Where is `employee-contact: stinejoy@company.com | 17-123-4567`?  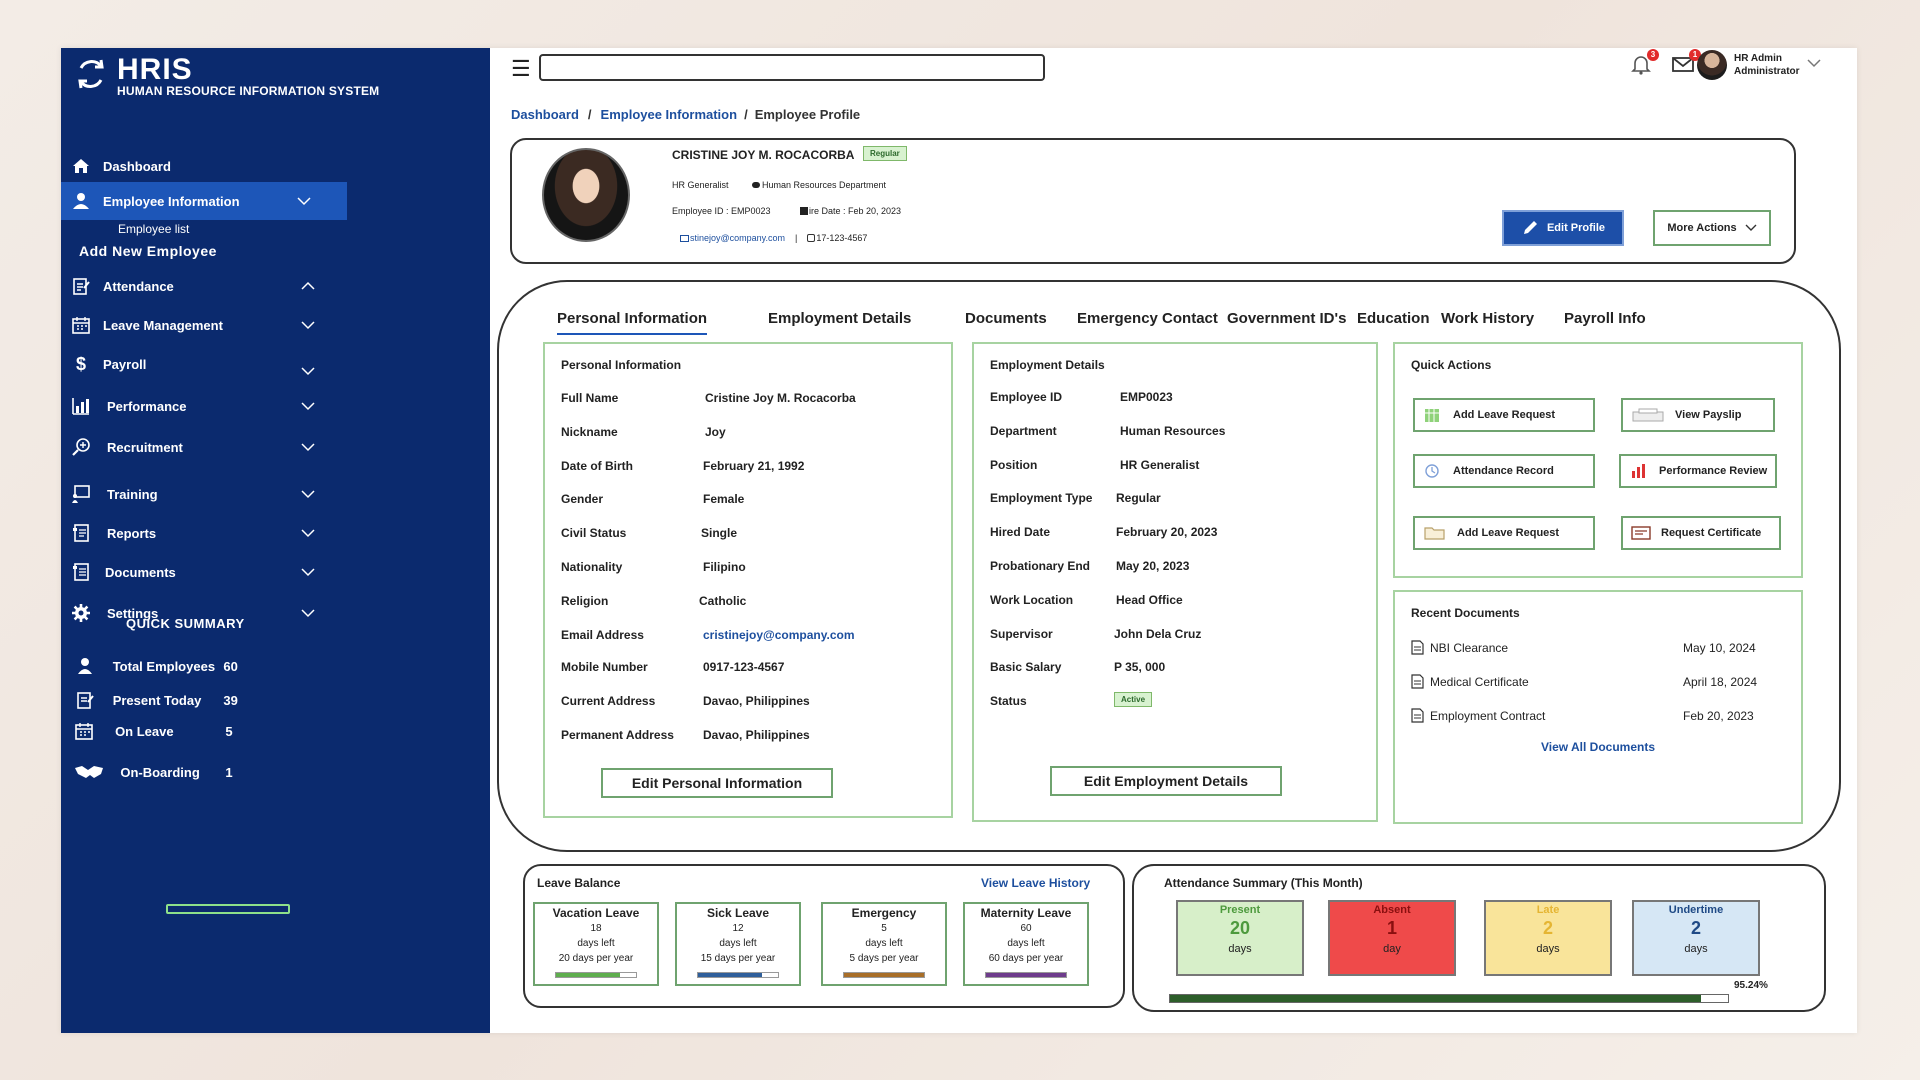
employee-contact: stinejoy@company.com | 17-123-4567 is located at coordinates (773, 238).